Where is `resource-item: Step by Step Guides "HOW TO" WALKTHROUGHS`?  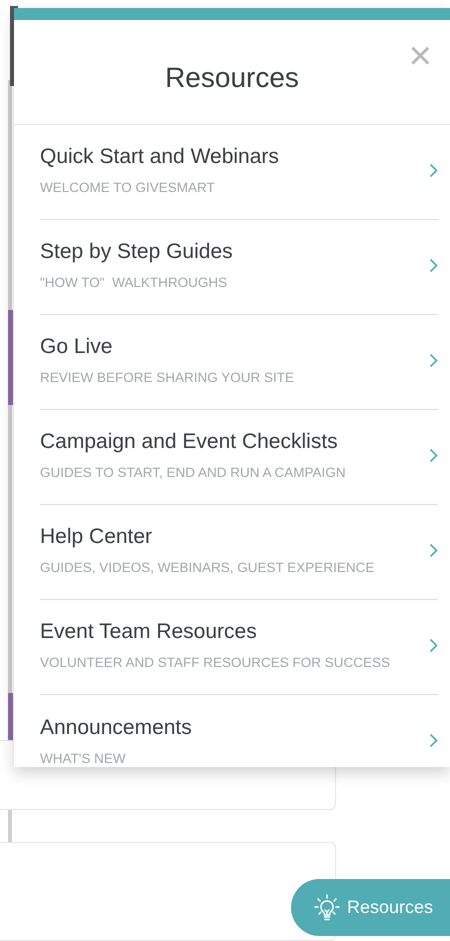
resource-item: Step by Step Guides "HOW TO" WALKTHROUGHS is located at coordinates (239, 267).